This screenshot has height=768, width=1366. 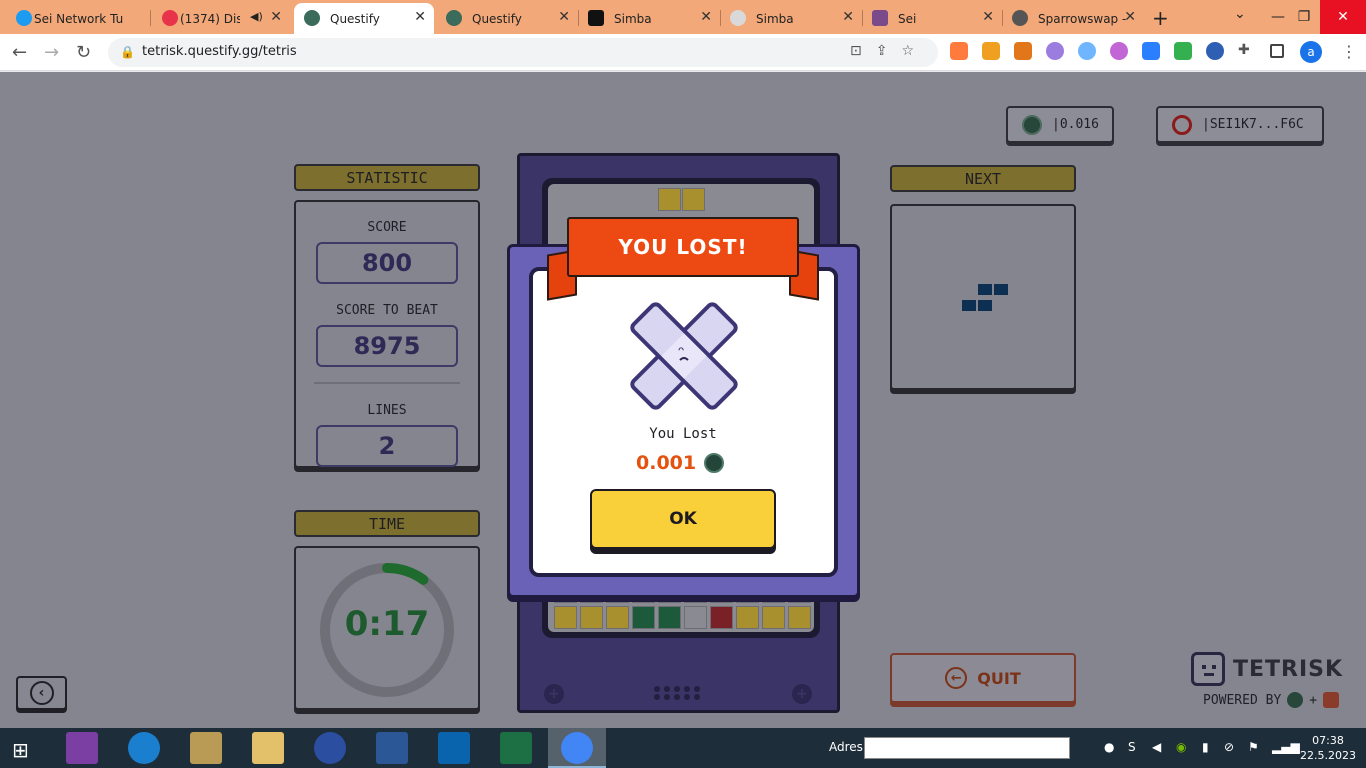 I want to click on flag-icon: ⚑, so click(x=1253, y=747).